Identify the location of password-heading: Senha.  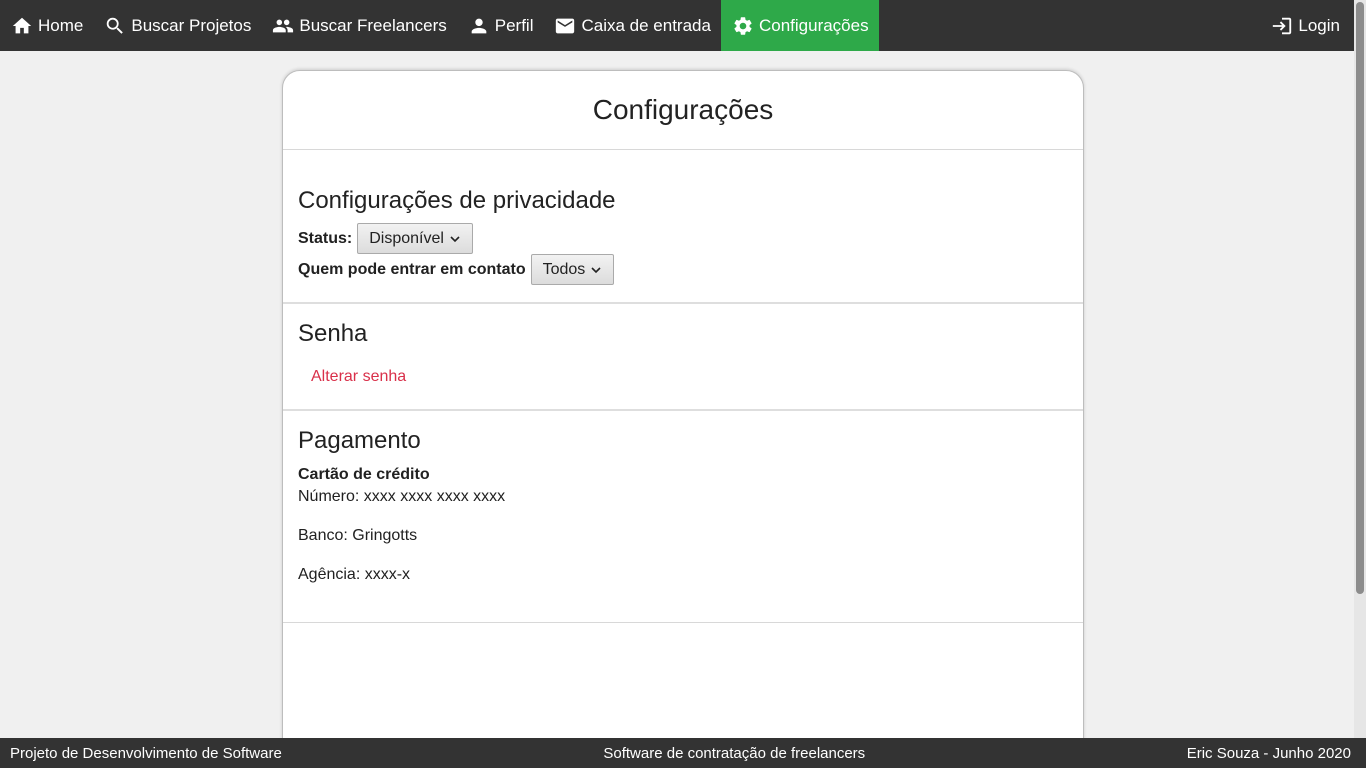
(333, 333).